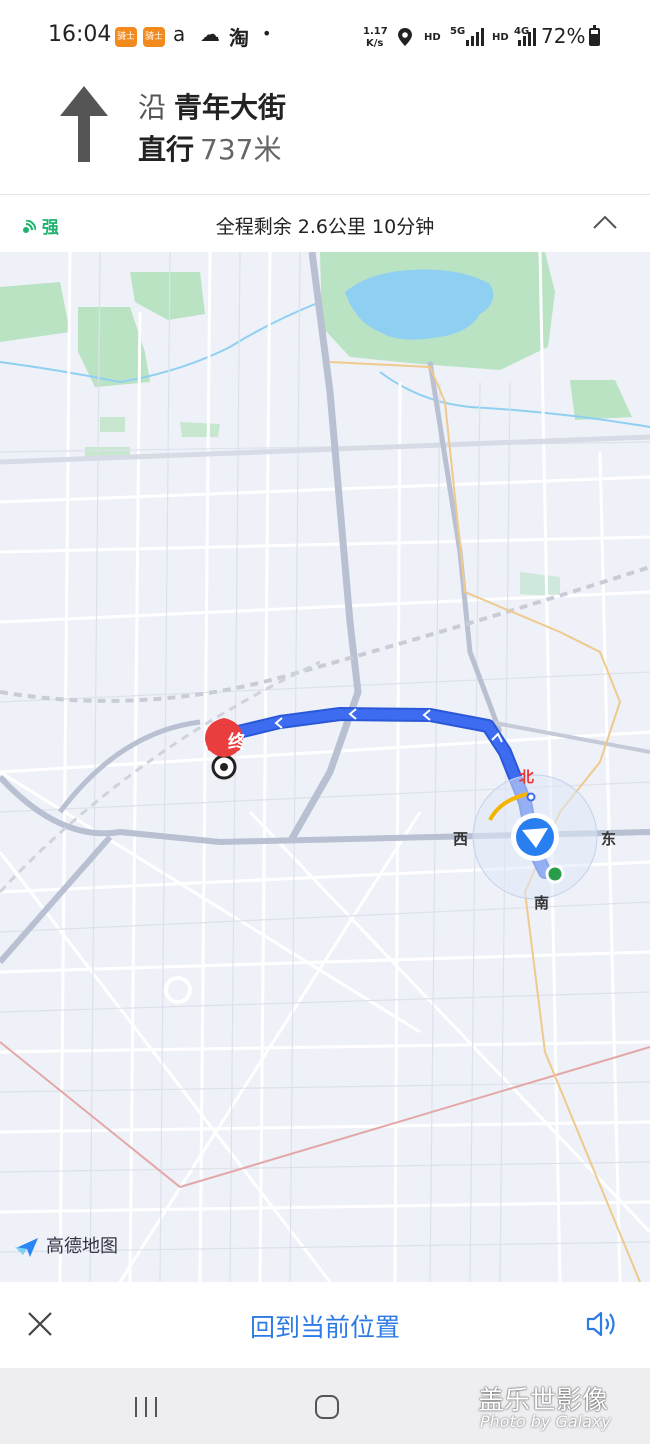 Image resolution: width=650 pixels, height=1444 pixels. What do you see at coordinates (152, 107) in the screenshot?
I see `along-word: 沿` at bounding box center [152, 107].